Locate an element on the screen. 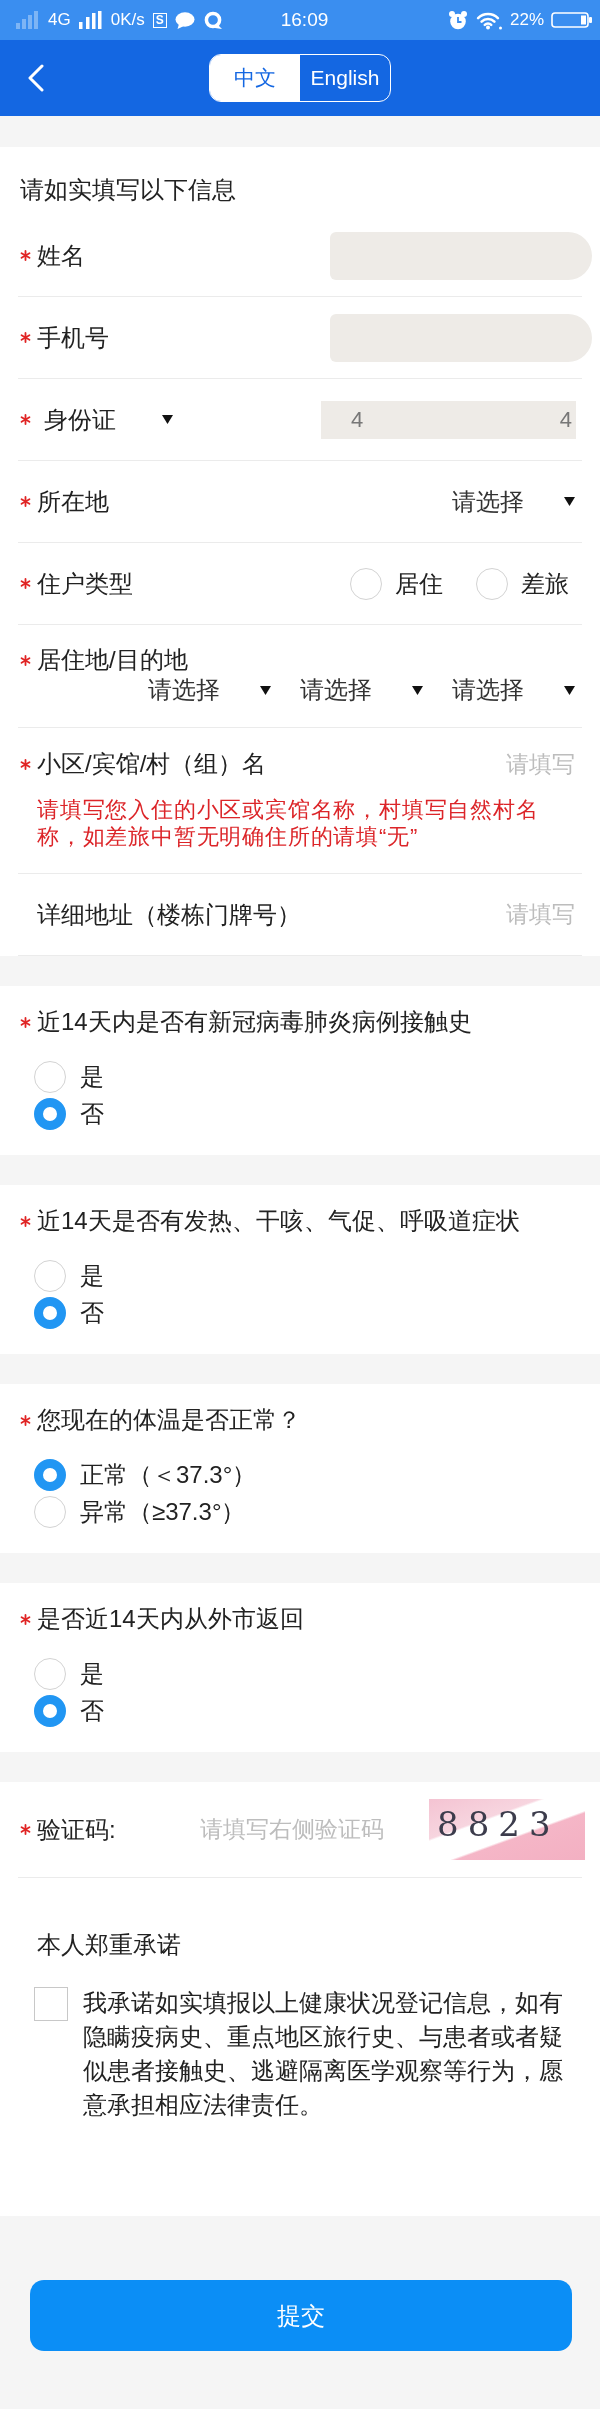  language-tab: English is located at coordinates (345, 78).